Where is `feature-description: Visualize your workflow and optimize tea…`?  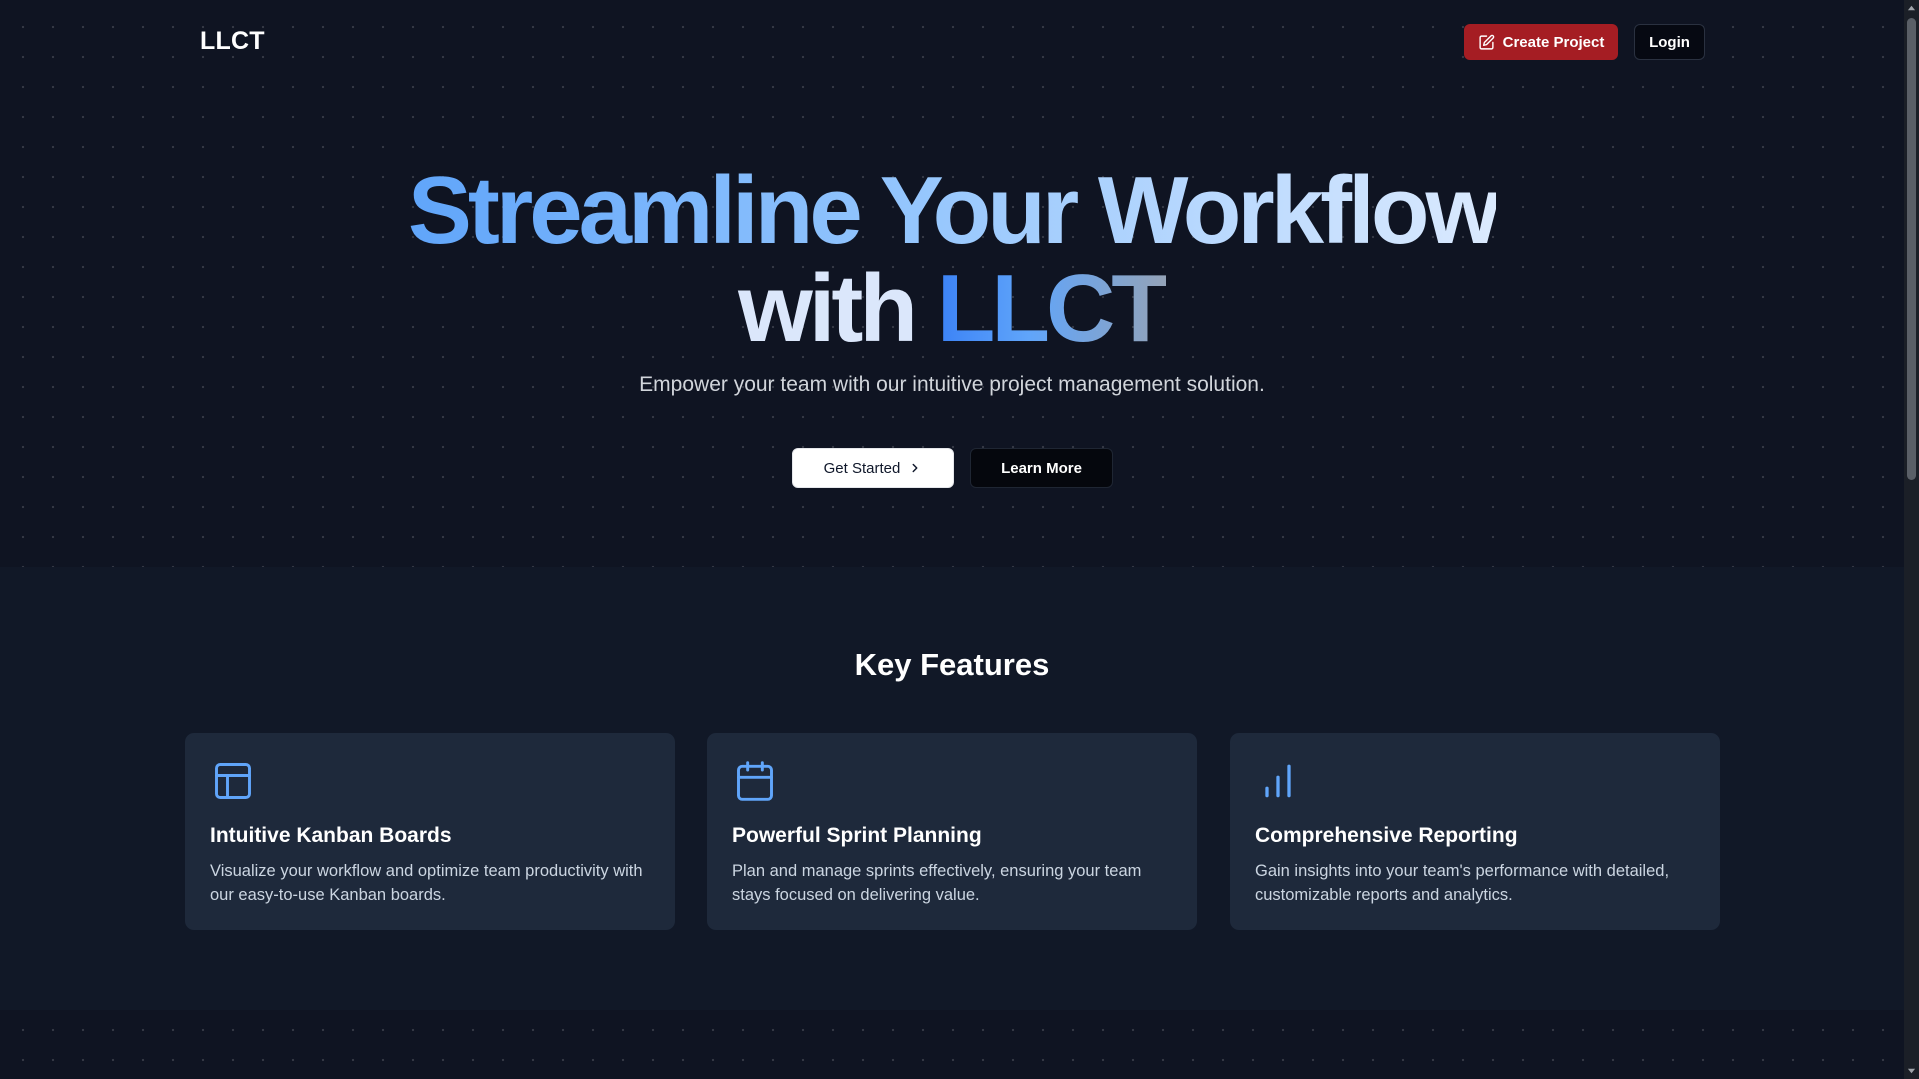
feature-description: Visualize your workflow and optimize tea… is located at coordinates (426, 883).